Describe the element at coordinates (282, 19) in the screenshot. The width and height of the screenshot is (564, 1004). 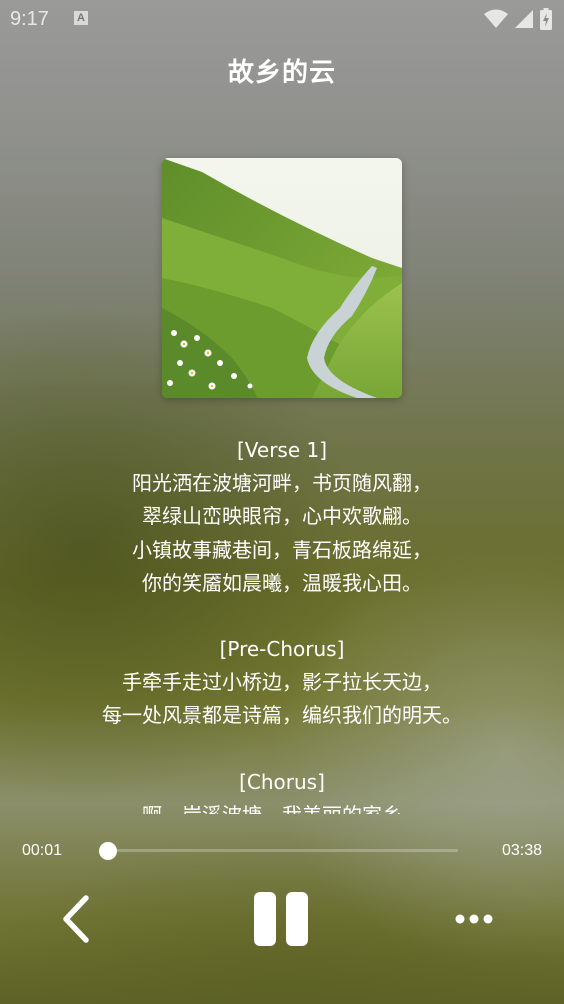
I see `status-bar: 9:17 A` at that location.